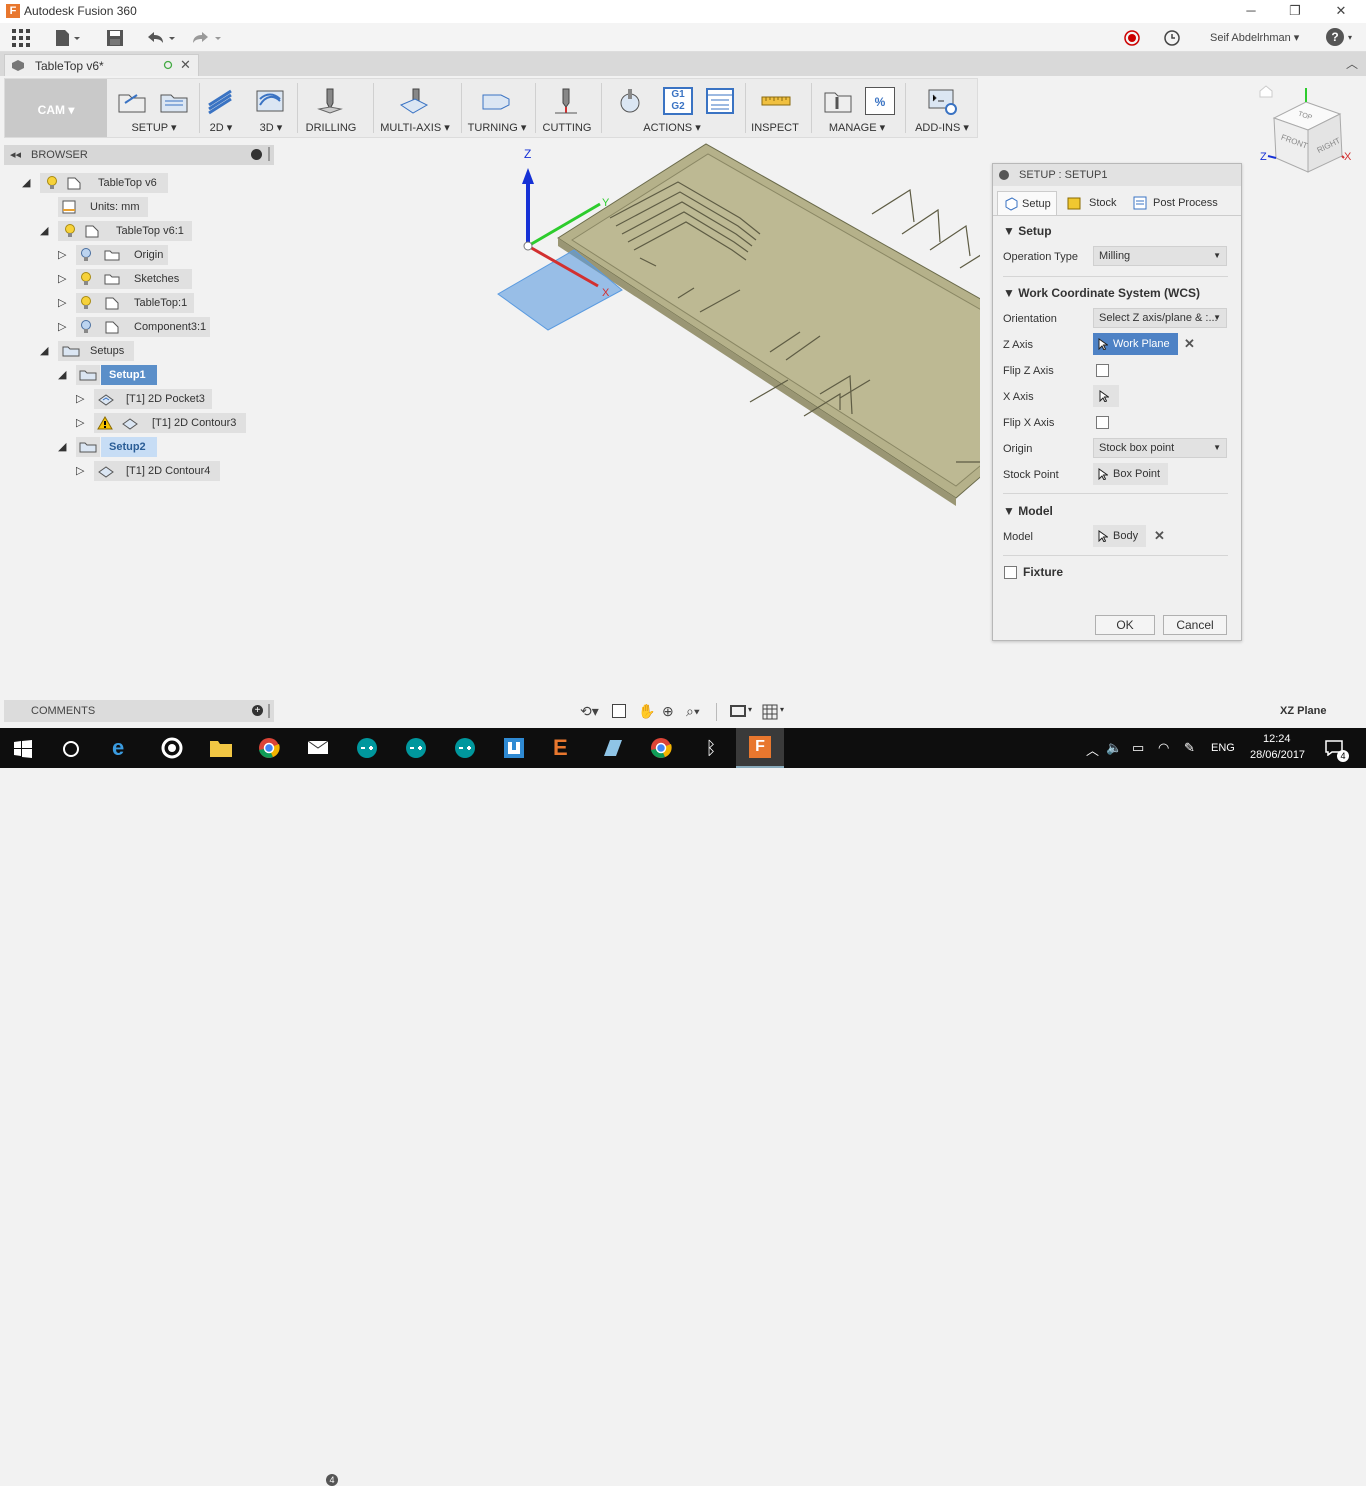 The width and height of the screenshot is (1366, 1486). Describe the element at coordinates (139, 155) in the screenshot. I see `browser-header: ◂◂ BROWSER` at that location.